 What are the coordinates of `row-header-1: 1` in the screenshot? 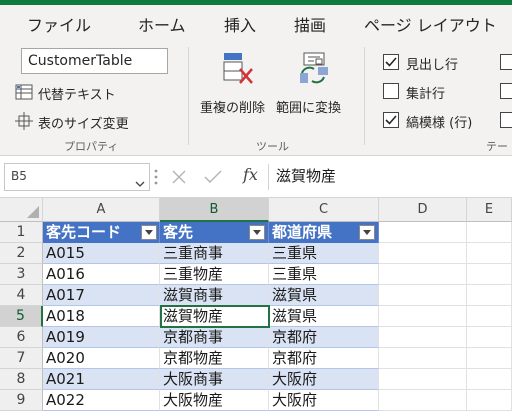 It's located at (21, 232).